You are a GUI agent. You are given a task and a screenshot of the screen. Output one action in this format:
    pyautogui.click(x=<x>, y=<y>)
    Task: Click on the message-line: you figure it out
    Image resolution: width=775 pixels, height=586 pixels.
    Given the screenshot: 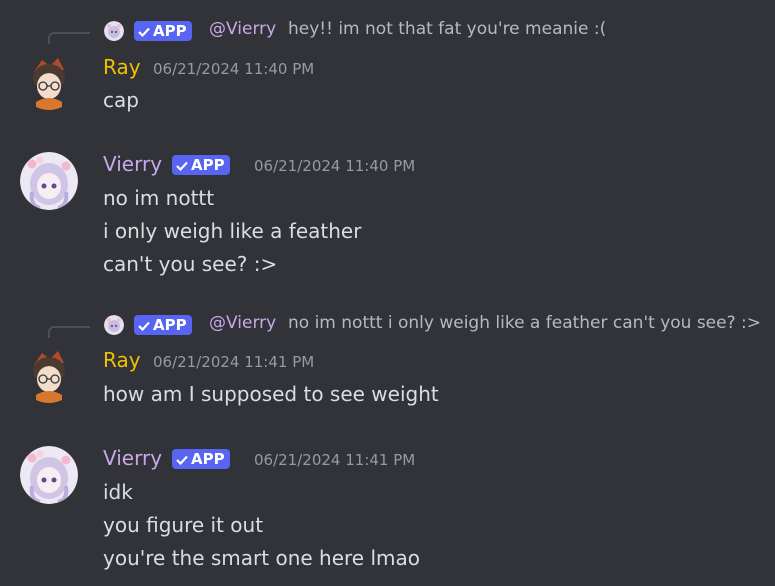 What is the action you would take?
    pyautogui.click(x=183, y=525)
    